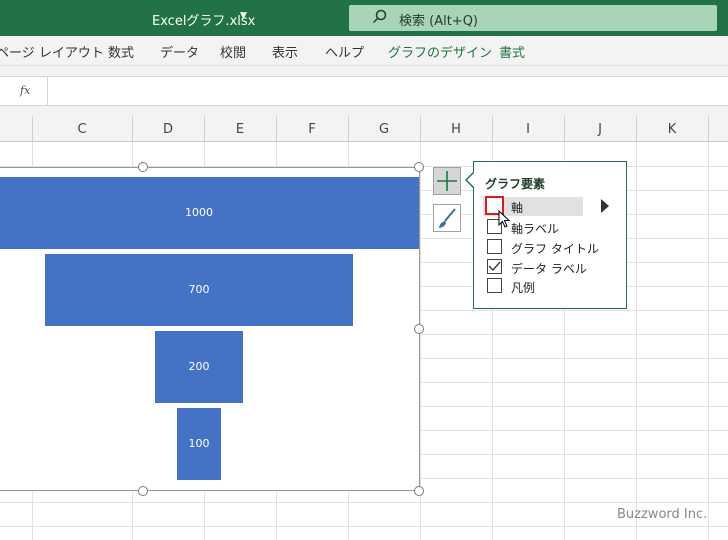  I want to click on panel-pointer-inner, so click(470, 180).